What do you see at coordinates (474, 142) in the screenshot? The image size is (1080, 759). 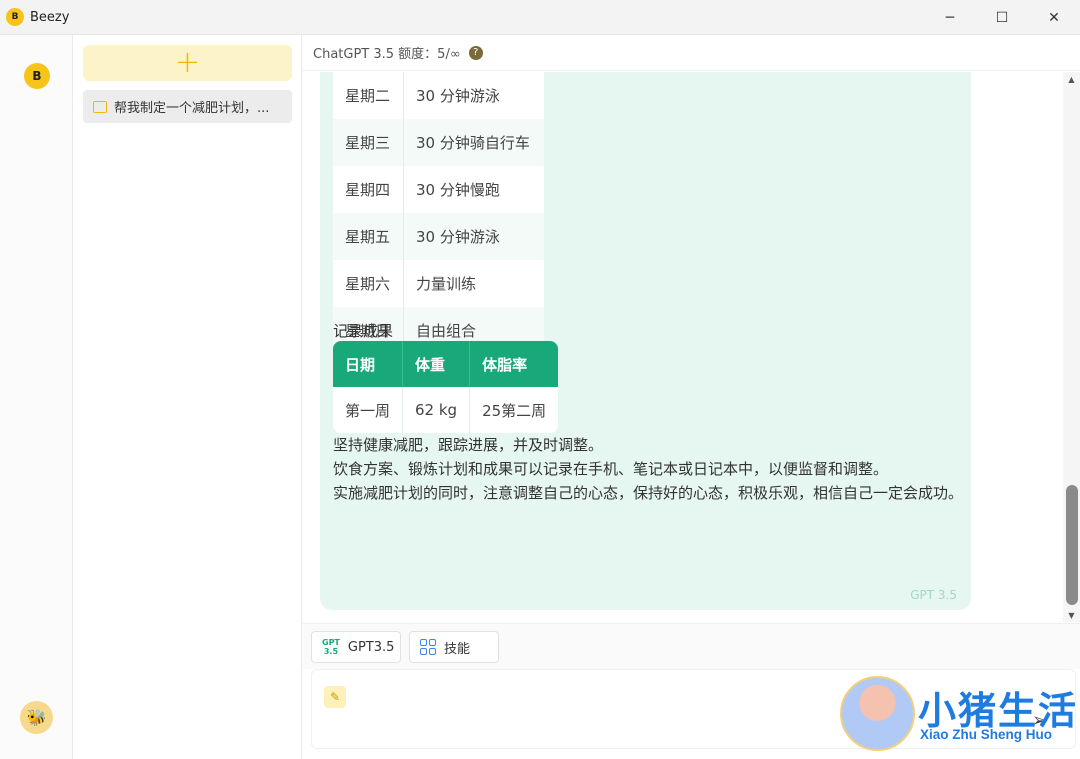 I see `table-cell: 30 分钟骑自行车` at bounding box center [474, 142].